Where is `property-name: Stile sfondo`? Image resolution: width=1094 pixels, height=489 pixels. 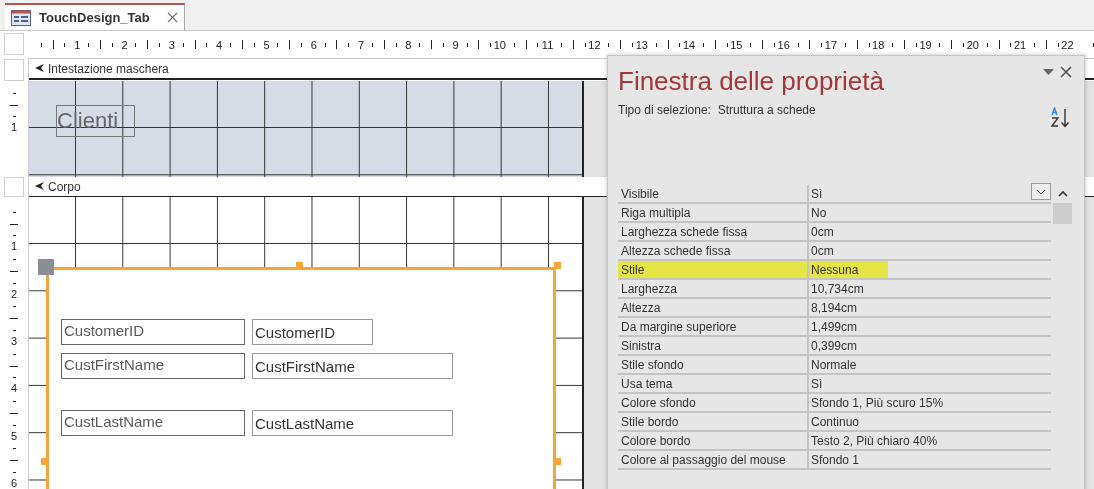 property-name: Stile sfondo is located at coordinates (713, 365).